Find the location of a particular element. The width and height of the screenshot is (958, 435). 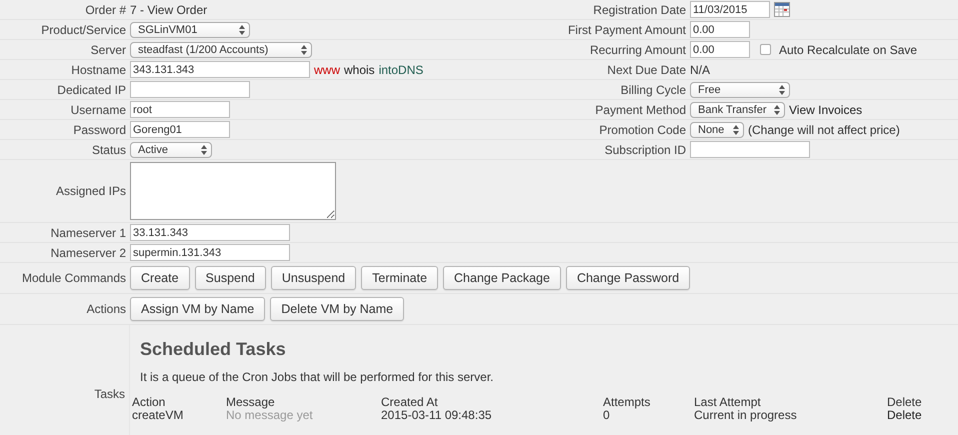

input-field: Goreng01 is located at coordinates (180, 129).